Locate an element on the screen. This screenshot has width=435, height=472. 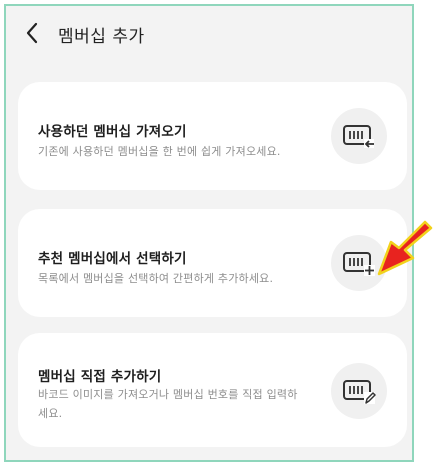
barcode-add-icon is located at coordinates (359, 264).